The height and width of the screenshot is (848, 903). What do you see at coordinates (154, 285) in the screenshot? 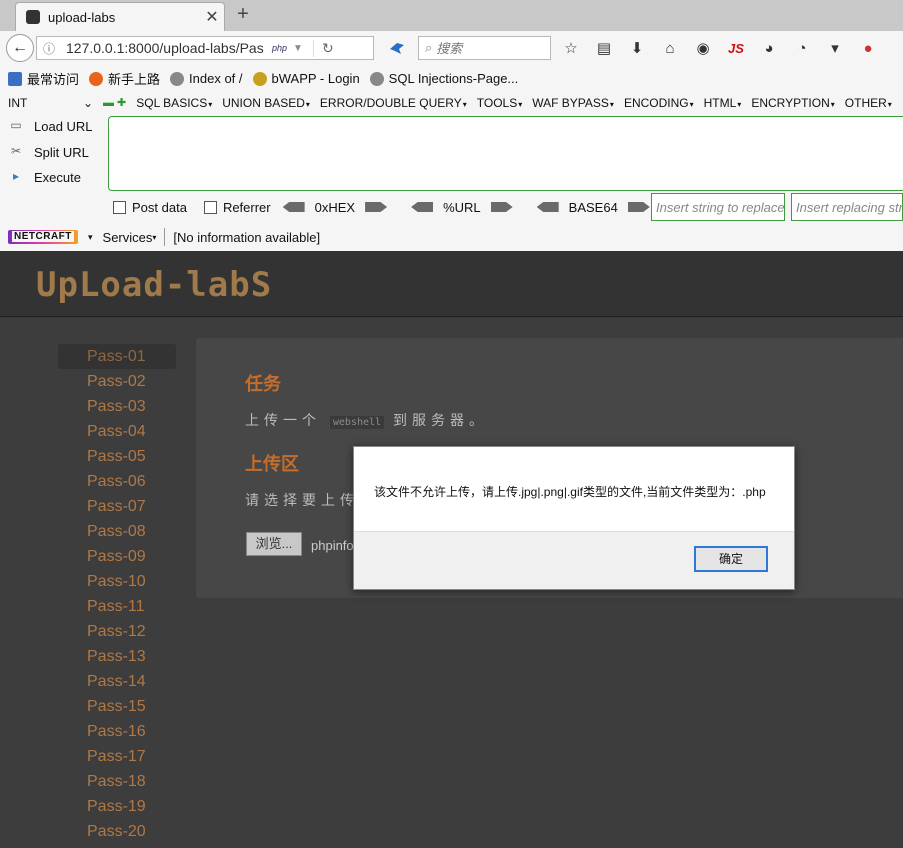
I see `upload-labs-logo: UpLoad-labS` at bounding box center [154, 285].